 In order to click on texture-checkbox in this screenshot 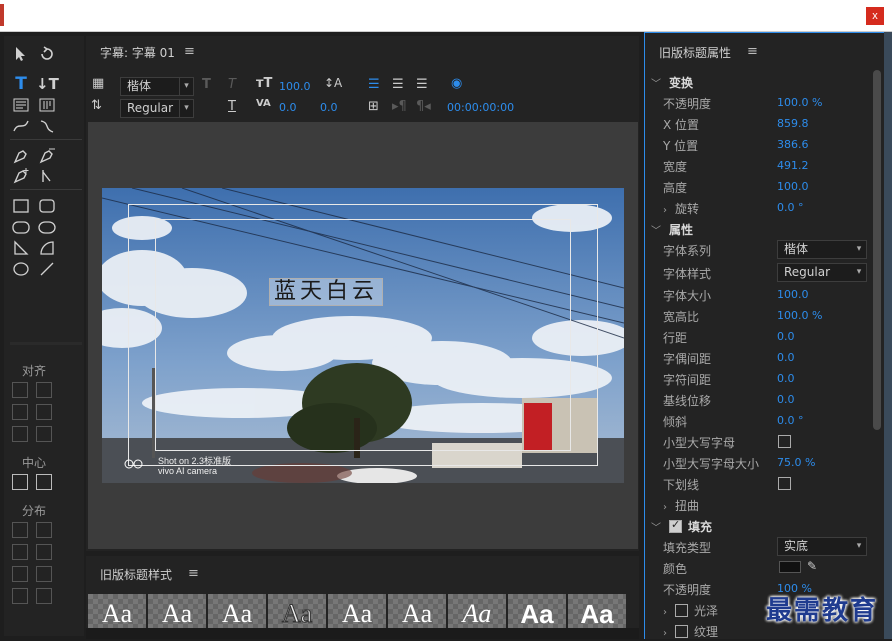, I will do `click(681, 631)`.